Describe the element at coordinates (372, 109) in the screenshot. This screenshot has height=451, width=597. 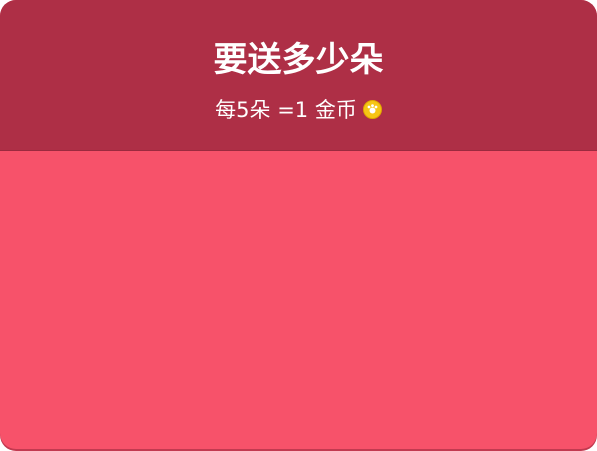
I see `coin-icon` at that location.